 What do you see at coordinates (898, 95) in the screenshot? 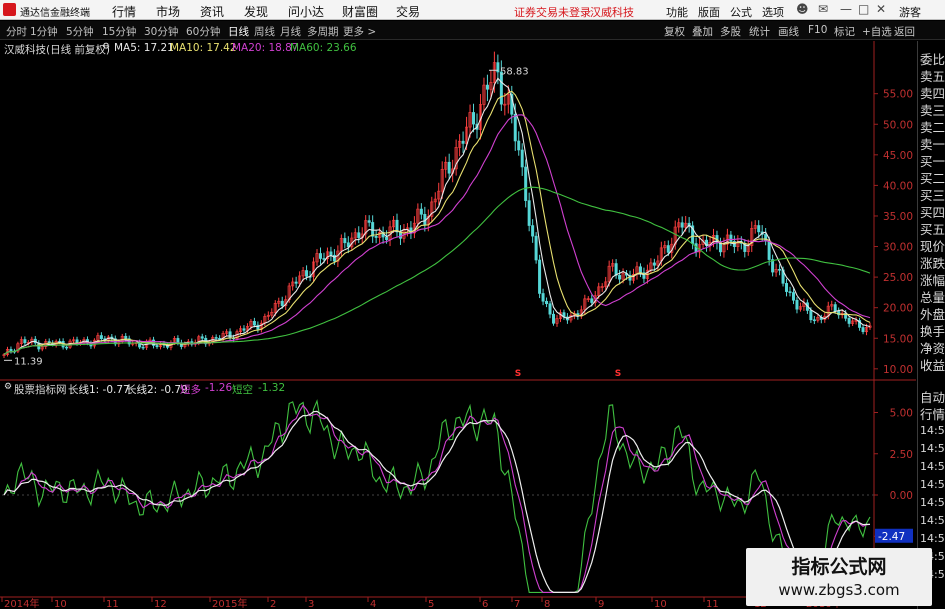
I see `price-axis-label: 55.00` at bounding box center [898, 95].